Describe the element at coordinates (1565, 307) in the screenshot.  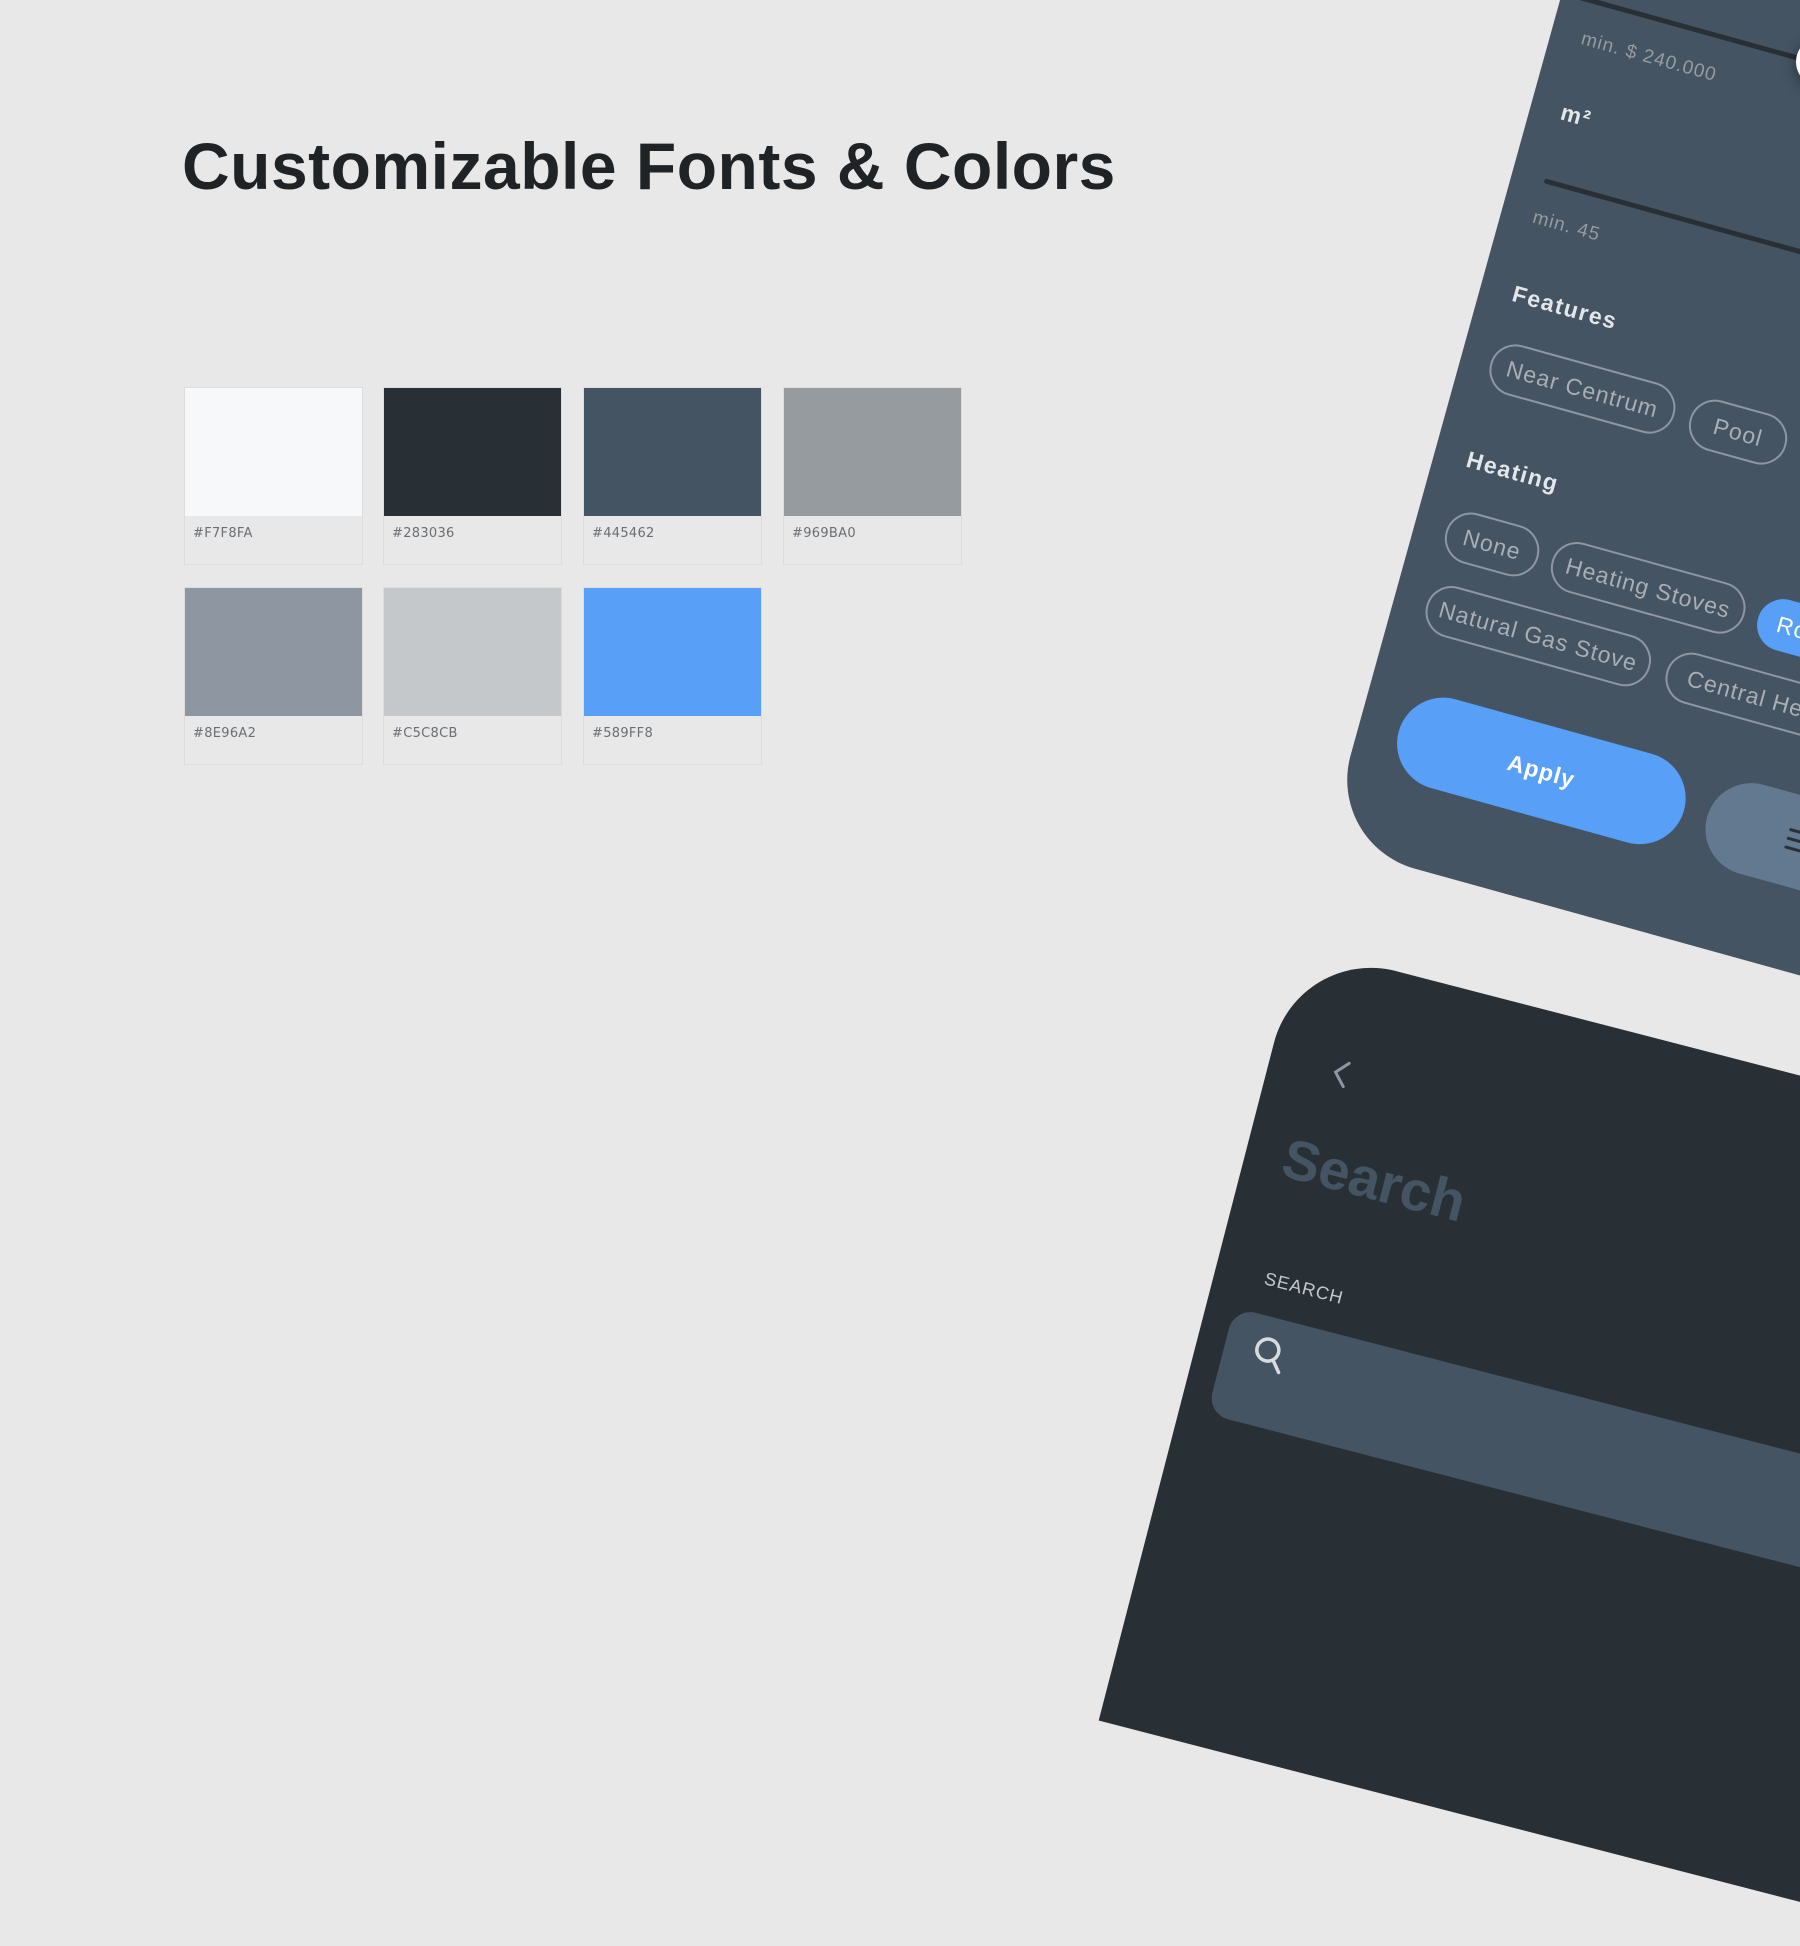
I see `features-label: Features` at that location.